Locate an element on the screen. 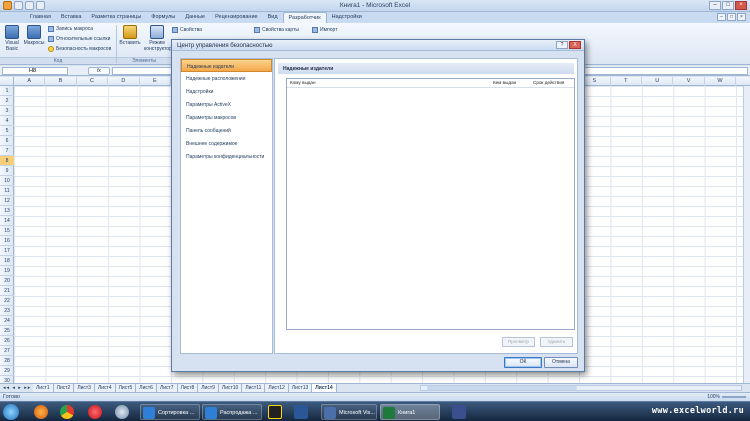 Image resolution: width=750 pixels, height=421 pixels. row-header: 1 is located at coordinates (7, 91).